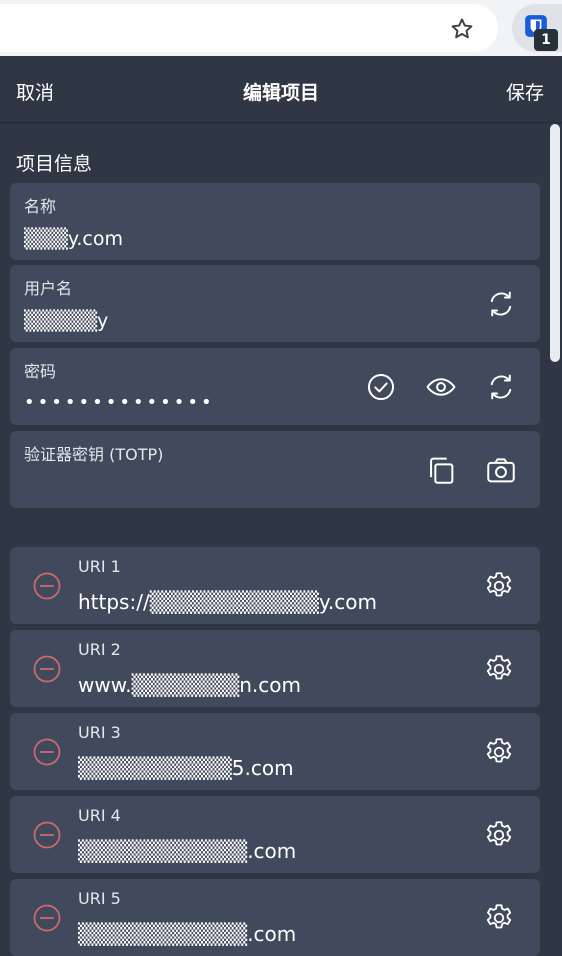 This screenshot has height=956, width=562. I want to click on popup-header: 取消 编辑项目 保存, so click(281, 89).